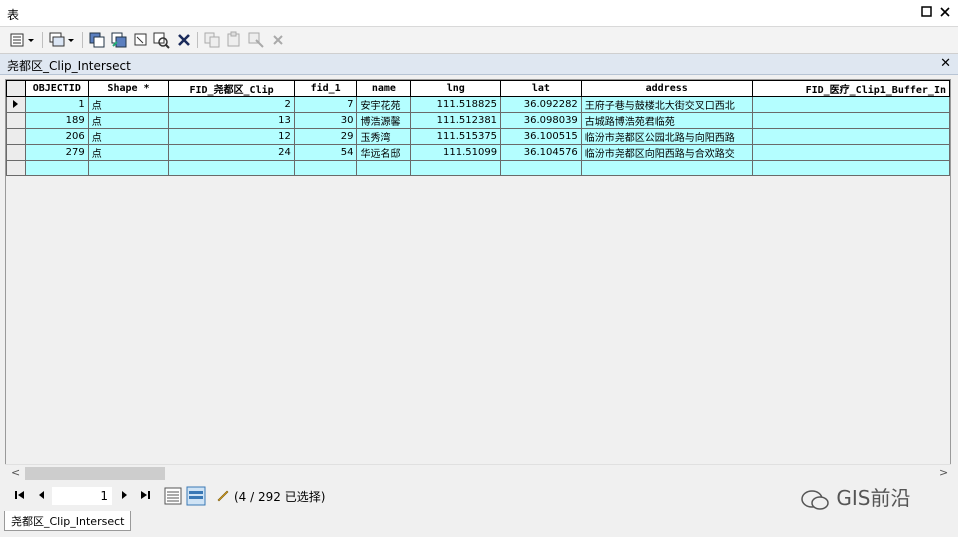 The image size is (958, 537). I want to click on current-row-arrow-icon, so click(15, 104).